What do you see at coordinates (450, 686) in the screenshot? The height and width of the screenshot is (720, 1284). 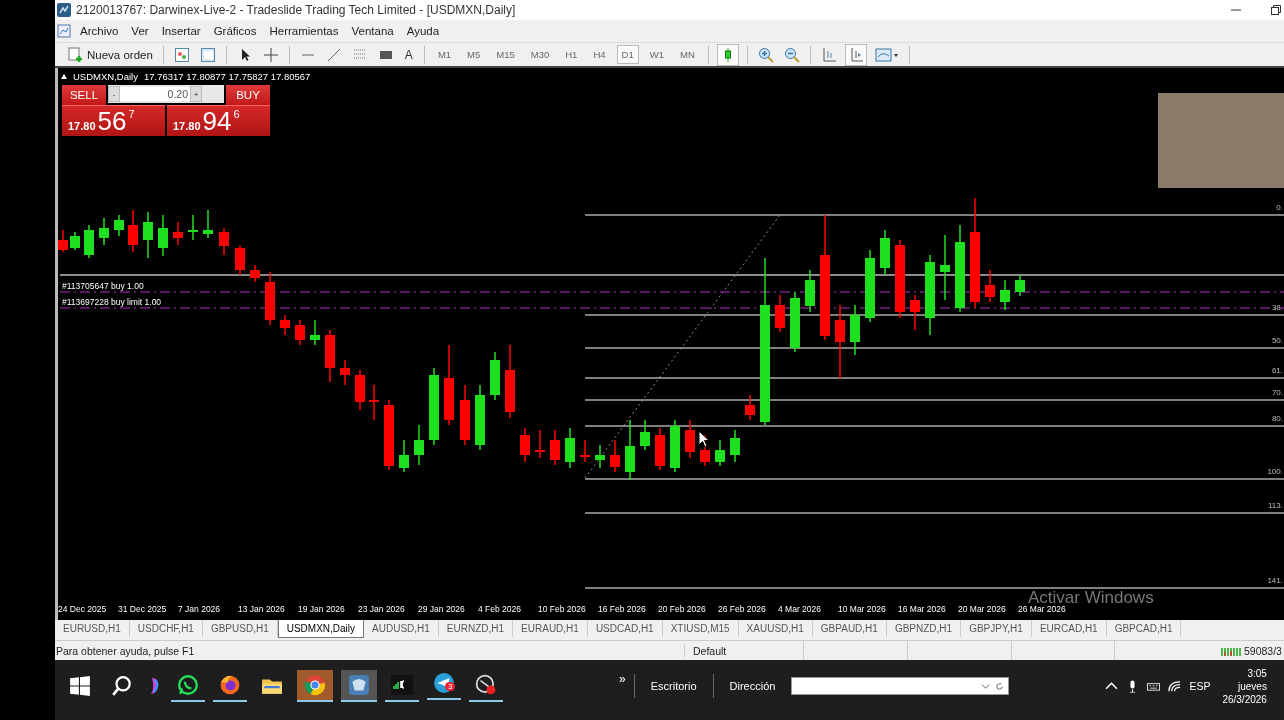 I see `notification-badge: 3` at bounding box center [450, 686].